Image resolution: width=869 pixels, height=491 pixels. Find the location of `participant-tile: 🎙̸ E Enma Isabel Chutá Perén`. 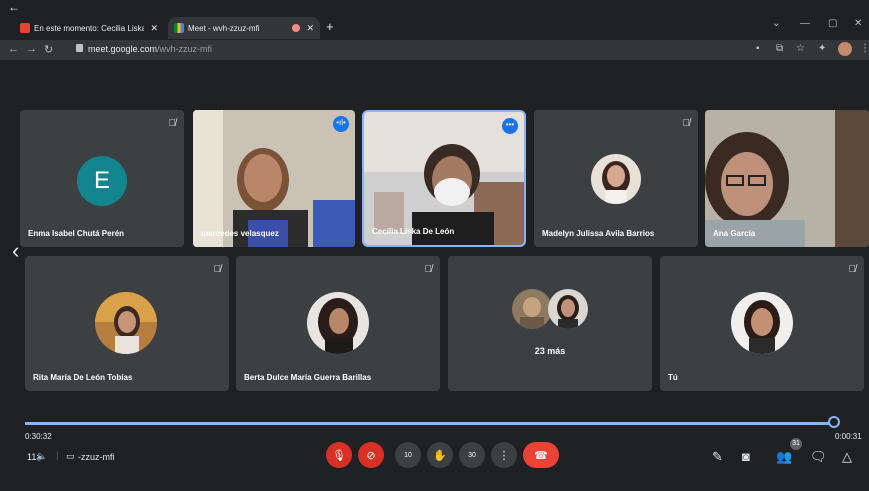

participant-tile: 🎙̸ E Enma Isabel Chutá Perén is located at coordinates (102, 178).